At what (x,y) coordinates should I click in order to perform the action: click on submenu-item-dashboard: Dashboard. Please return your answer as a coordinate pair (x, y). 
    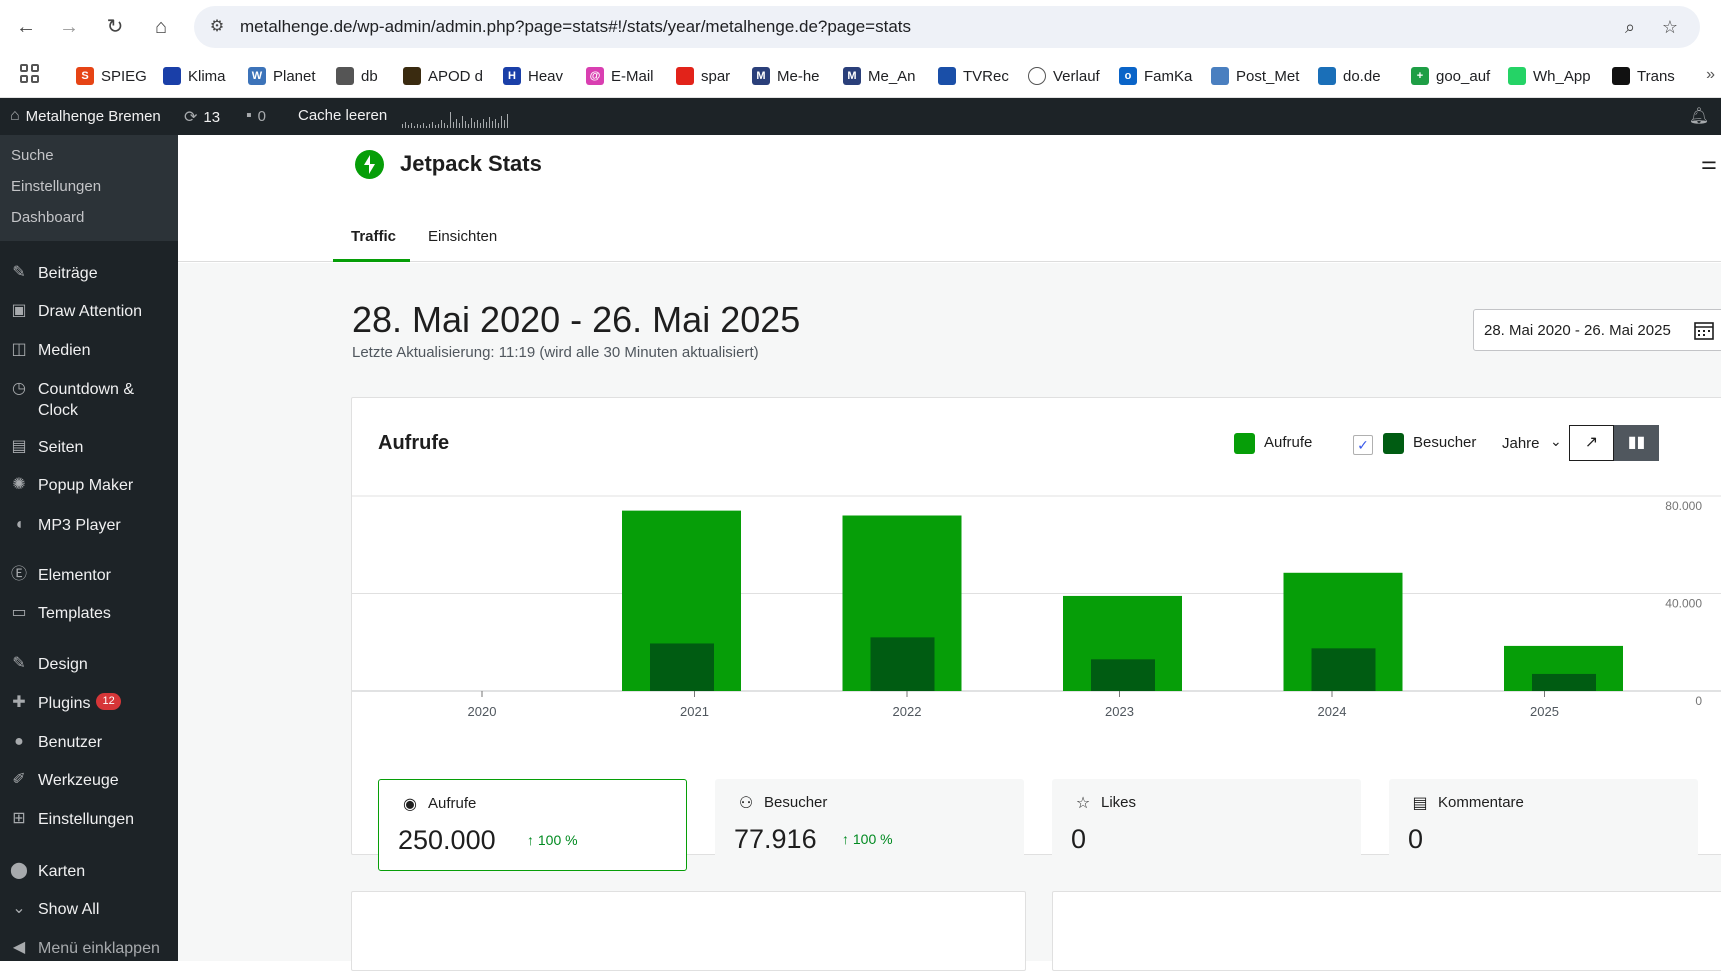
    Looking at the image, I should click on (47, 217).